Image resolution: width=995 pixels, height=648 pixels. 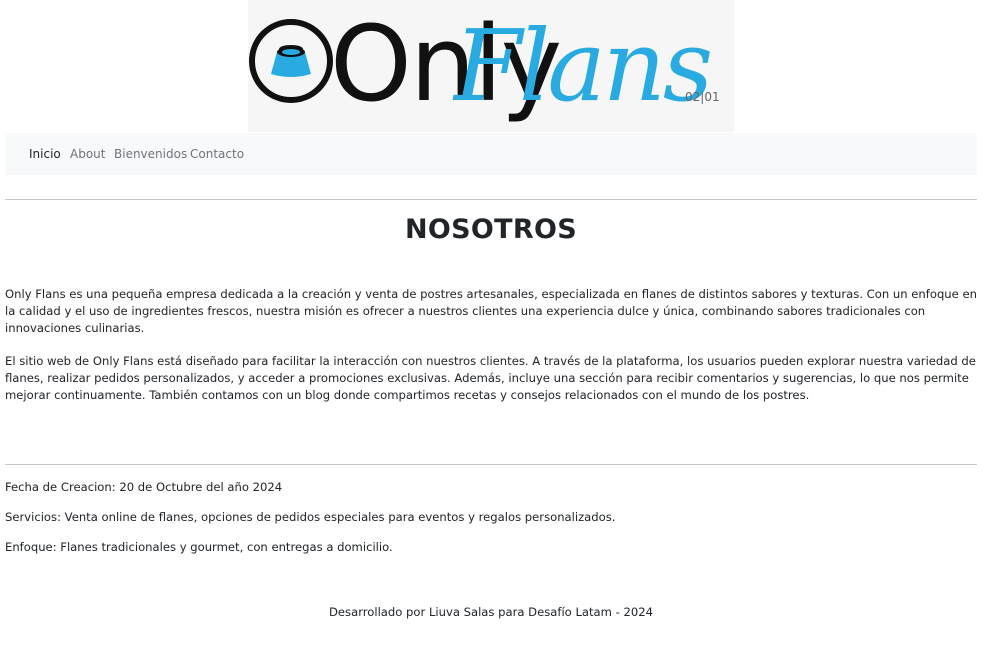 What do you see at coordinates (491, 154) in the screenshot?
I see `navbar: Inicio About Bienvenidos Contacto` at bounding box center [491, 154].